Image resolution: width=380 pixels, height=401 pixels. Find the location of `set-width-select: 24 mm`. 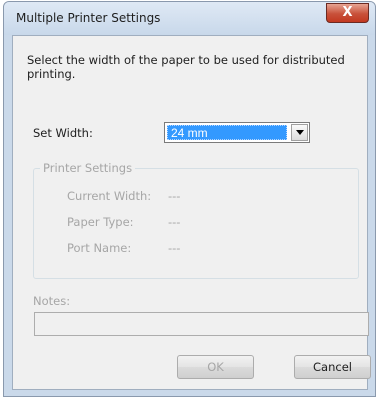

set-width-select: 24 mm is located at coordinates (237, 132).